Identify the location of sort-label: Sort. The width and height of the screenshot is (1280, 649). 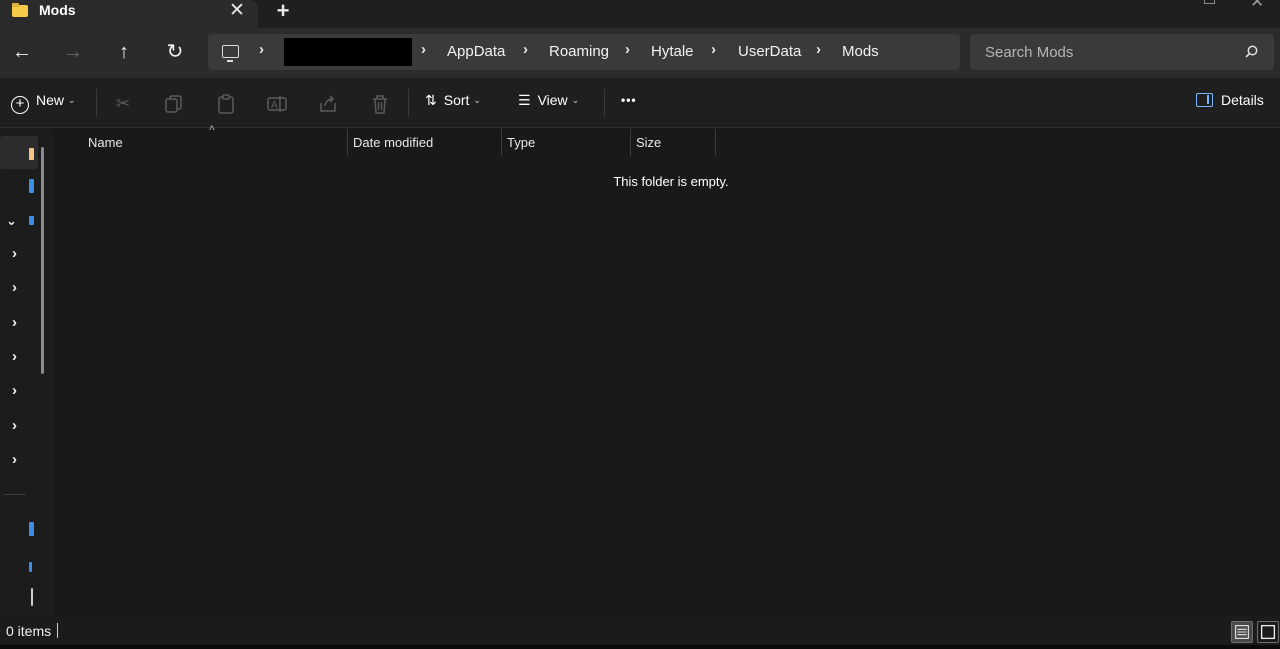
(456, 100).